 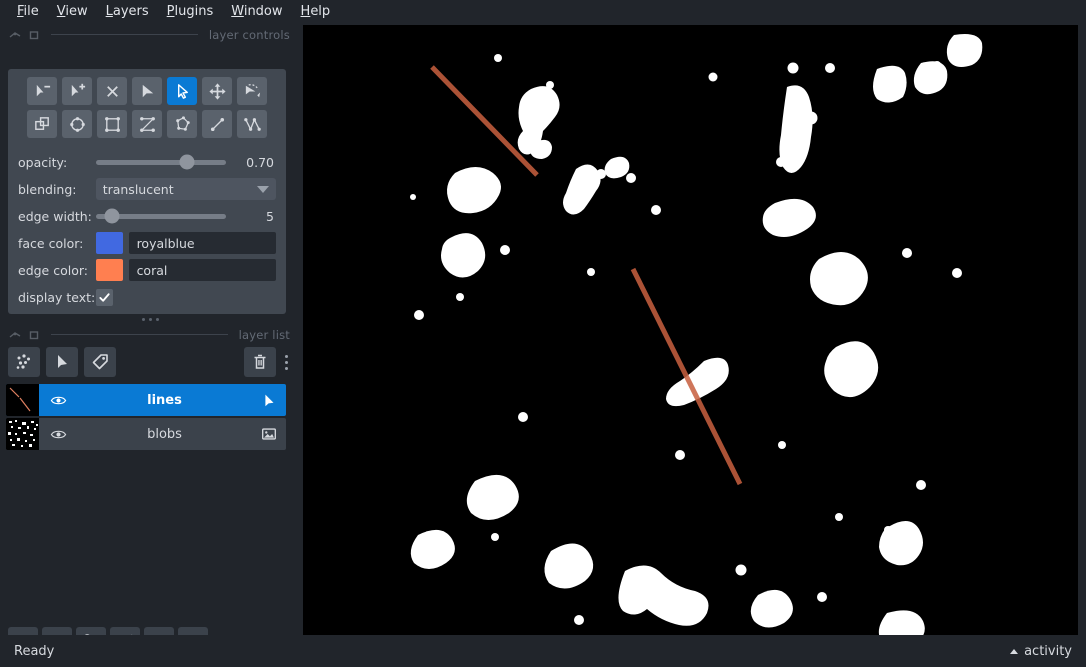 I want to click on layer-row-blobs: blobs, so click(x=146, y=434).